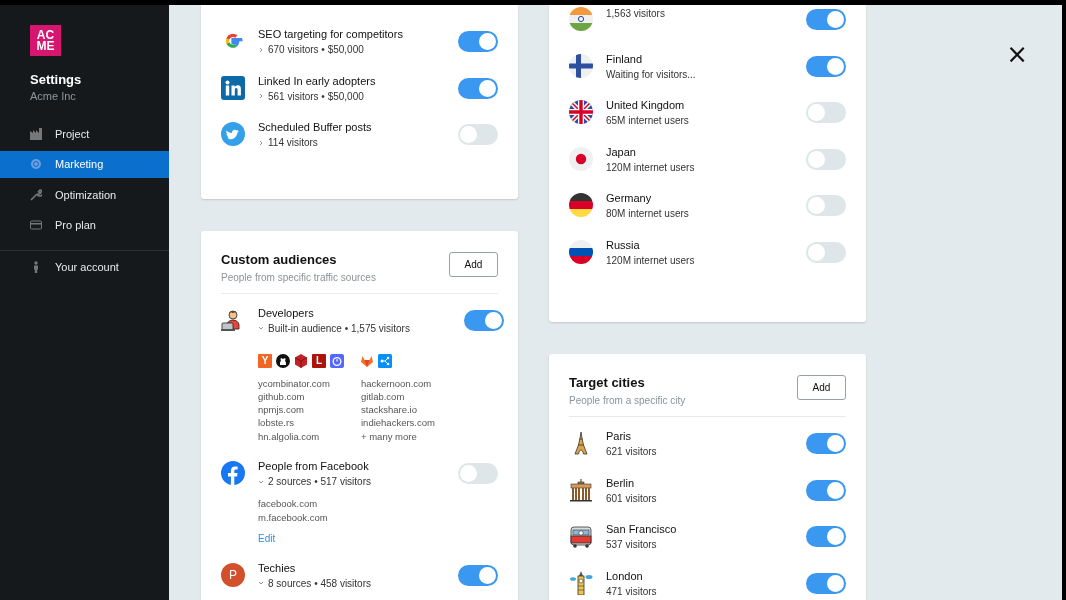 The width and height of the screenshot is (1066, 600). What do you see at coordinates (631, 591) in the screenshot?
I see `row-details: 471 visitors` at bounding box center [631, 591].